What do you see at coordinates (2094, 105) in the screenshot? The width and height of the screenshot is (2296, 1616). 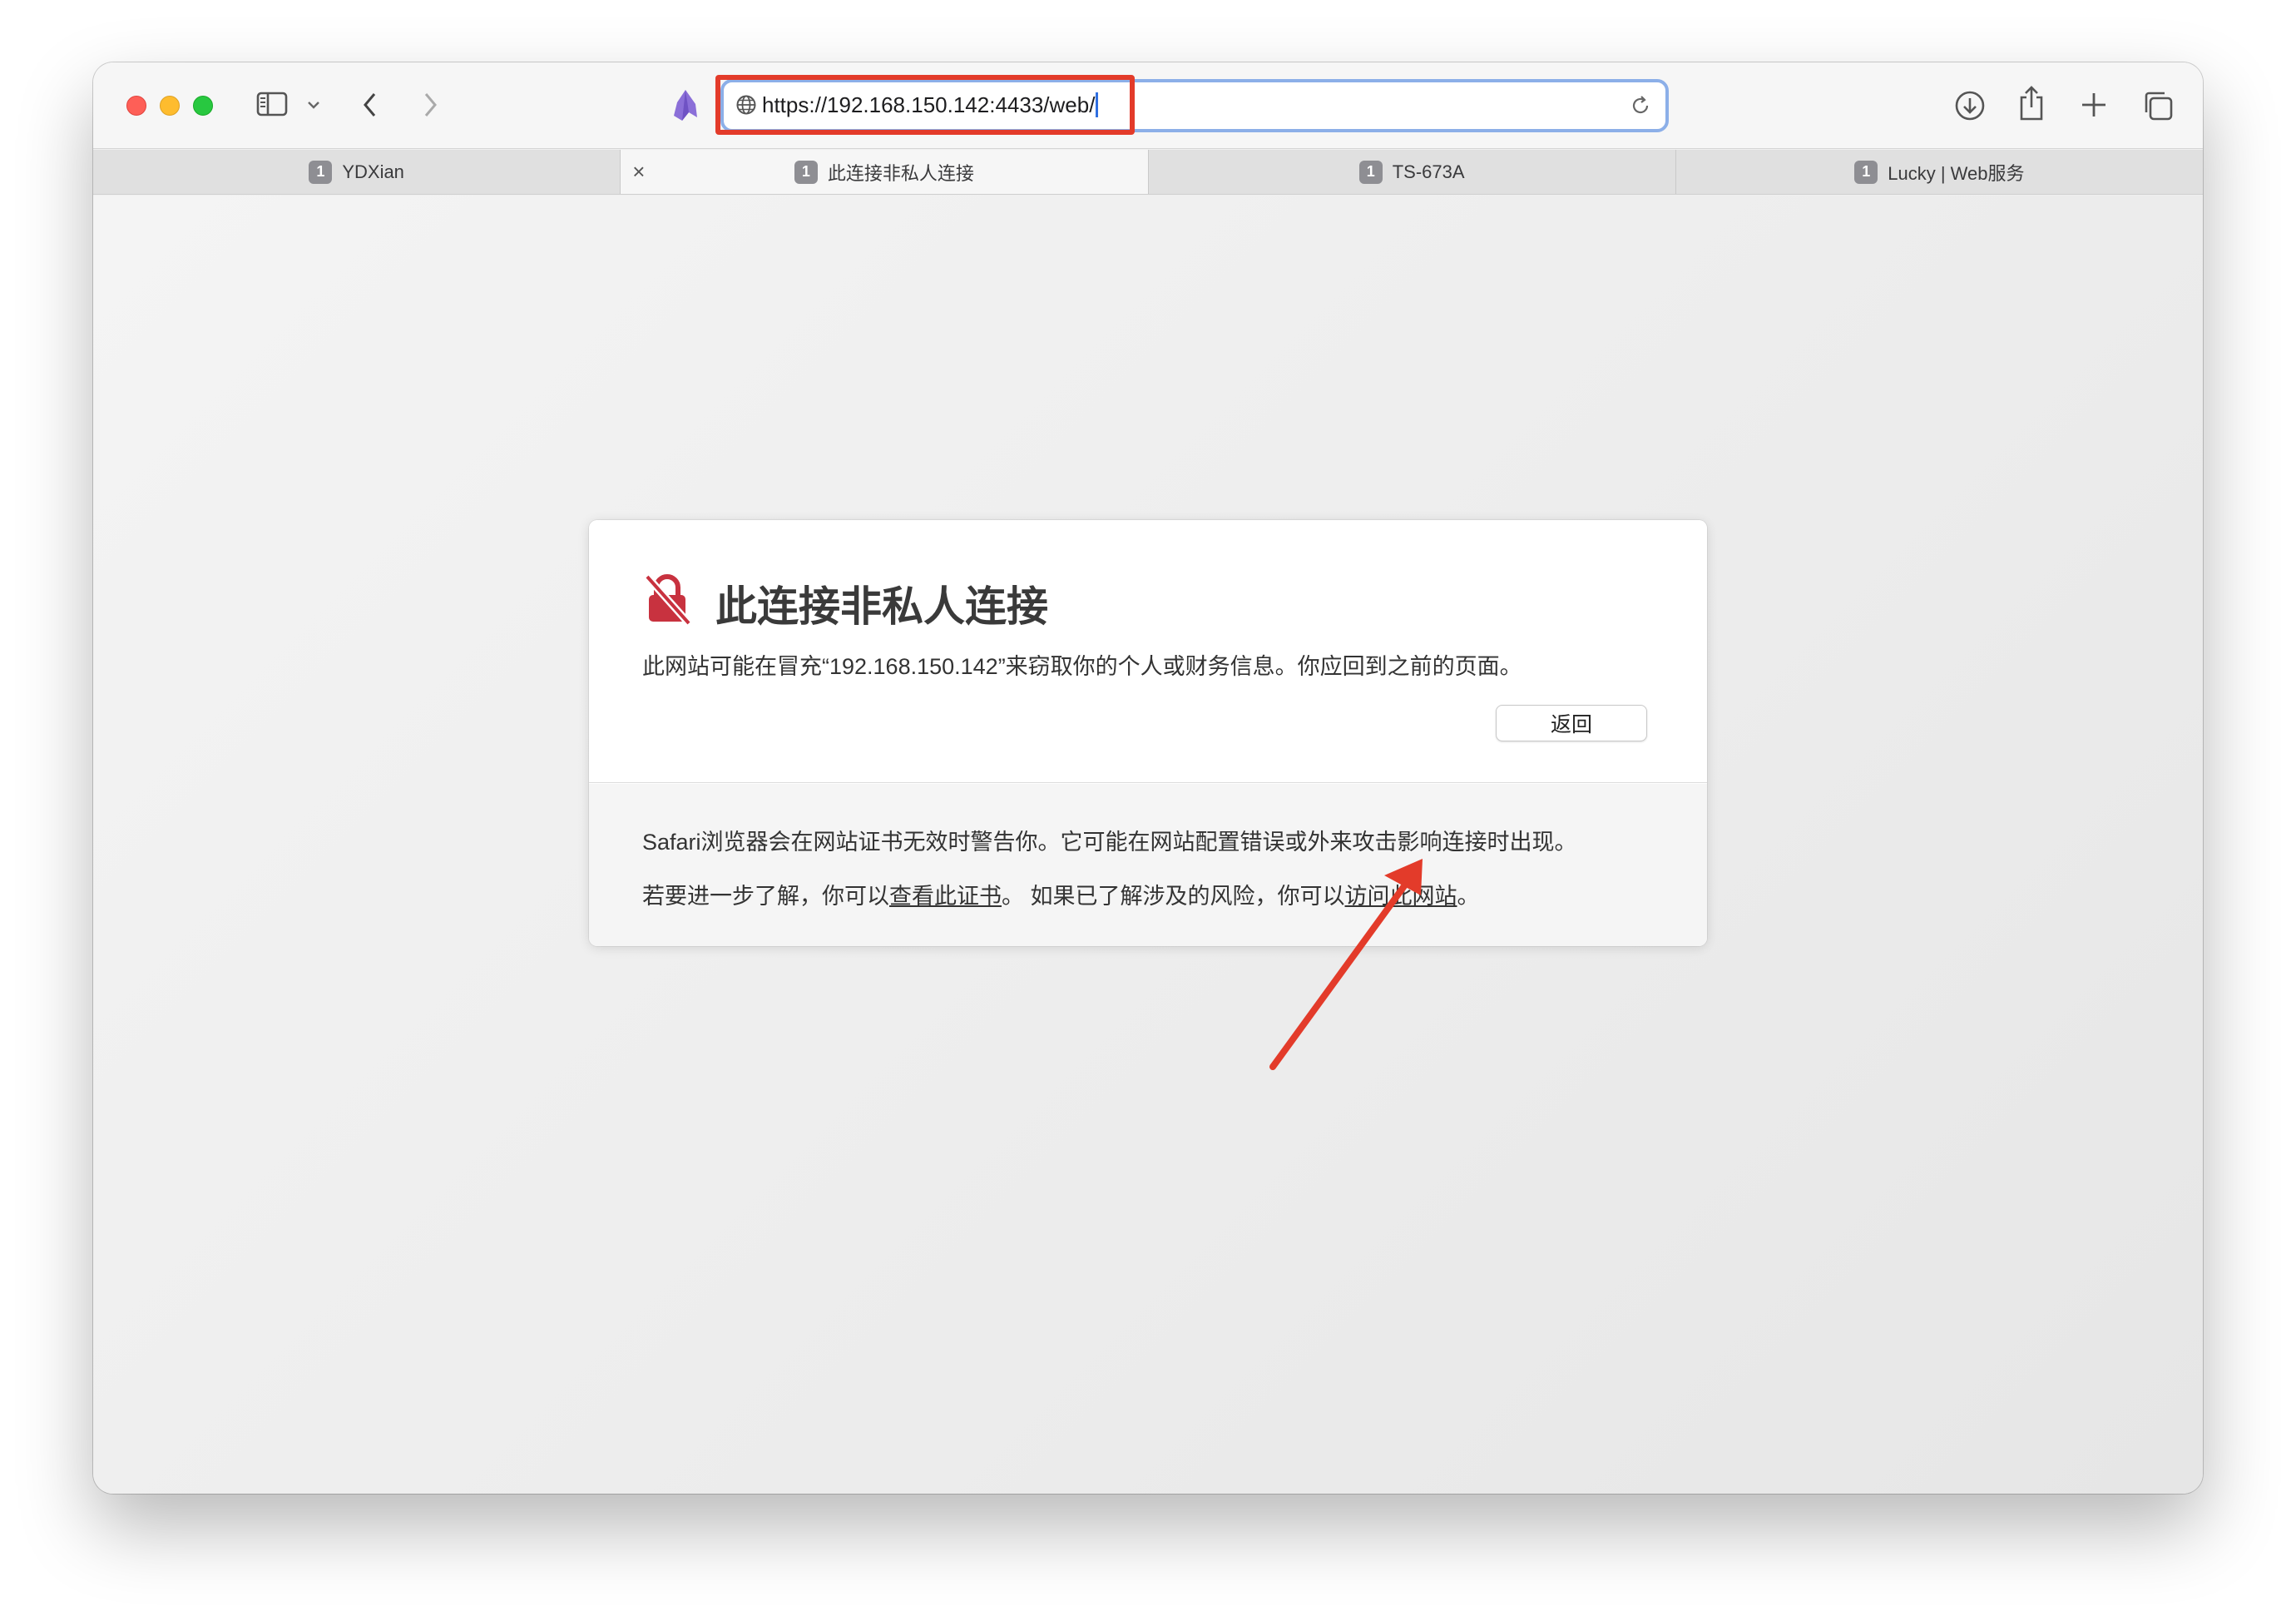 I see `new-tab-icon` at bounding box center [2094, 105].